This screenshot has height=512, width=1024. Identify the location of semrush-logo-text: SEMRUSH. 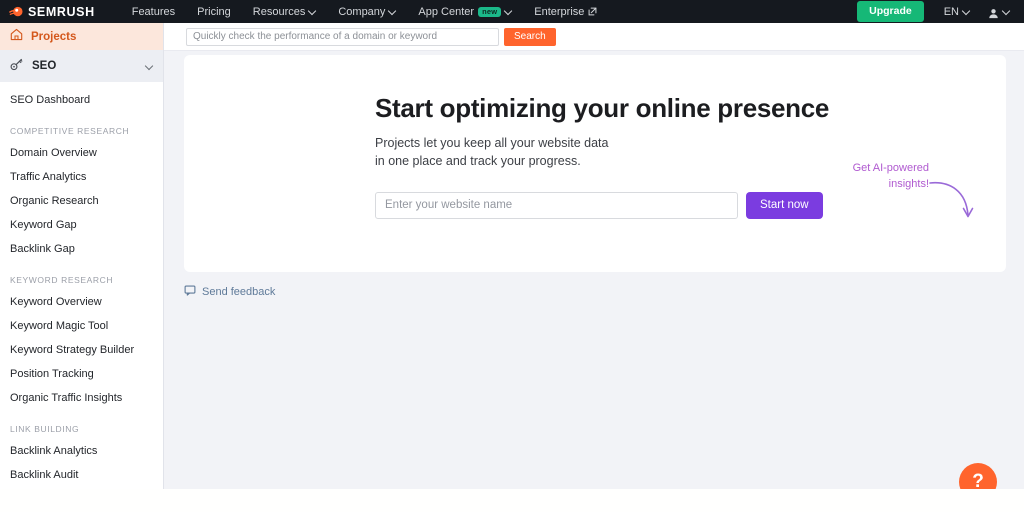
(61, 11).